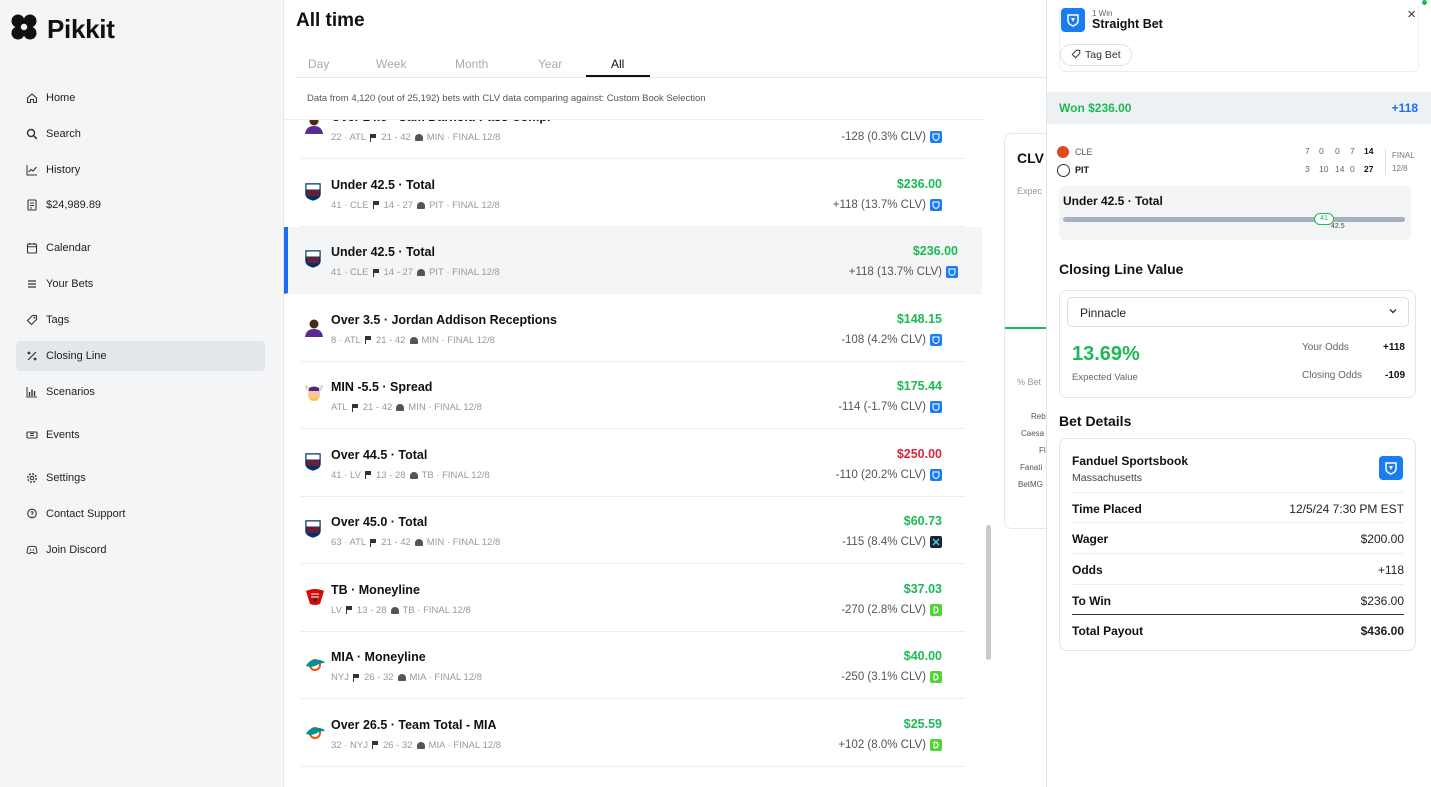  What do you see at coordinates (383, 184) in the screenshot?
I see `bet-title: Under 42.5 · Total` at bounding box center [383, 184].